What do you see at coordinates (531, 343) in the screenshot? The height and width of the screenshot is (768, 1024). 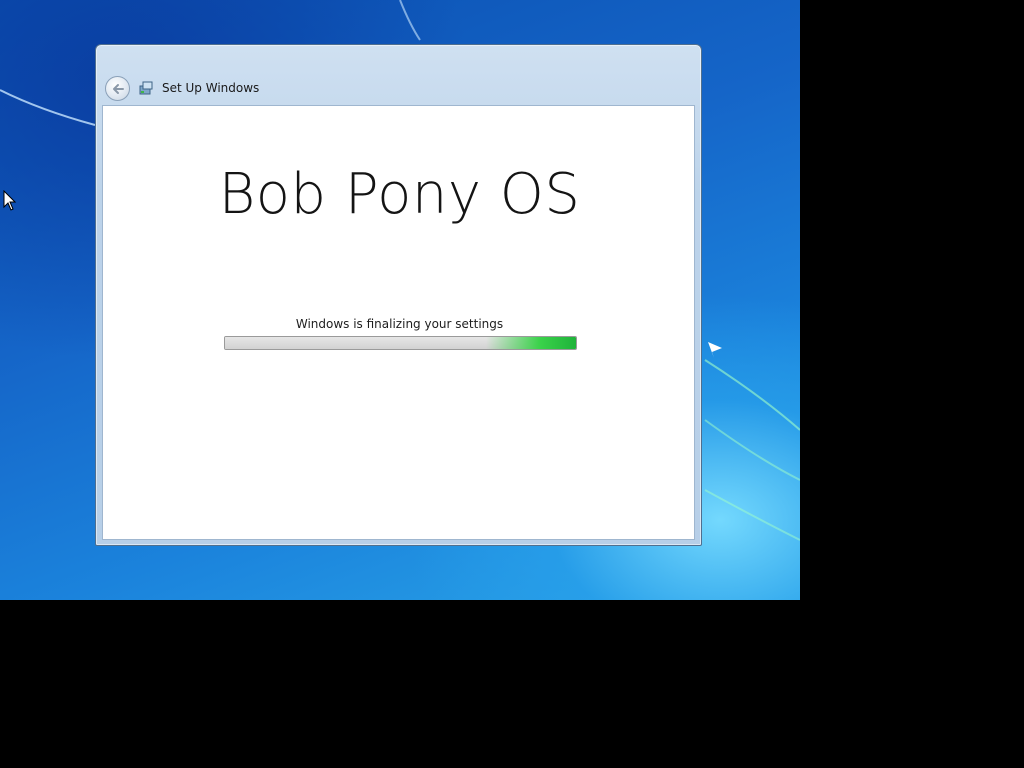 I see `progress-bar-glow` at bounding box center [531, 343].